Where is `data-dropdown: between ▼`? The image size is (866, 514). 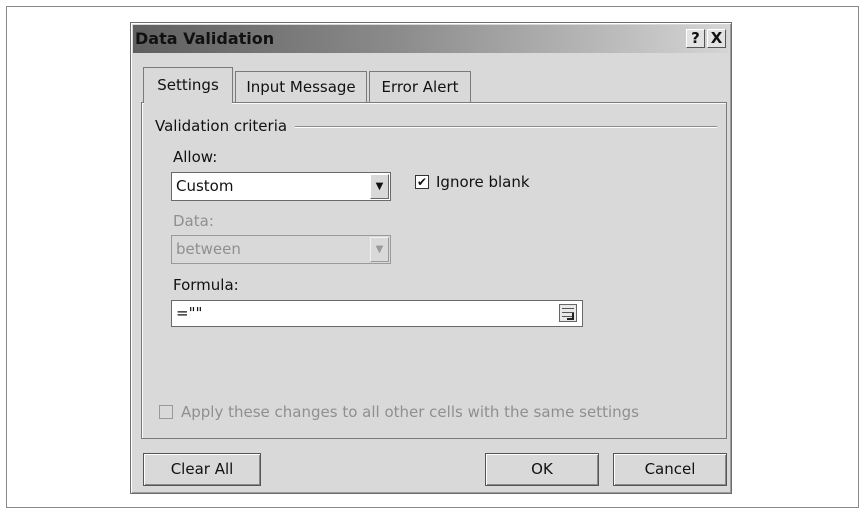
data-dropdown: between ▼ is located at coordinates (281, 249).